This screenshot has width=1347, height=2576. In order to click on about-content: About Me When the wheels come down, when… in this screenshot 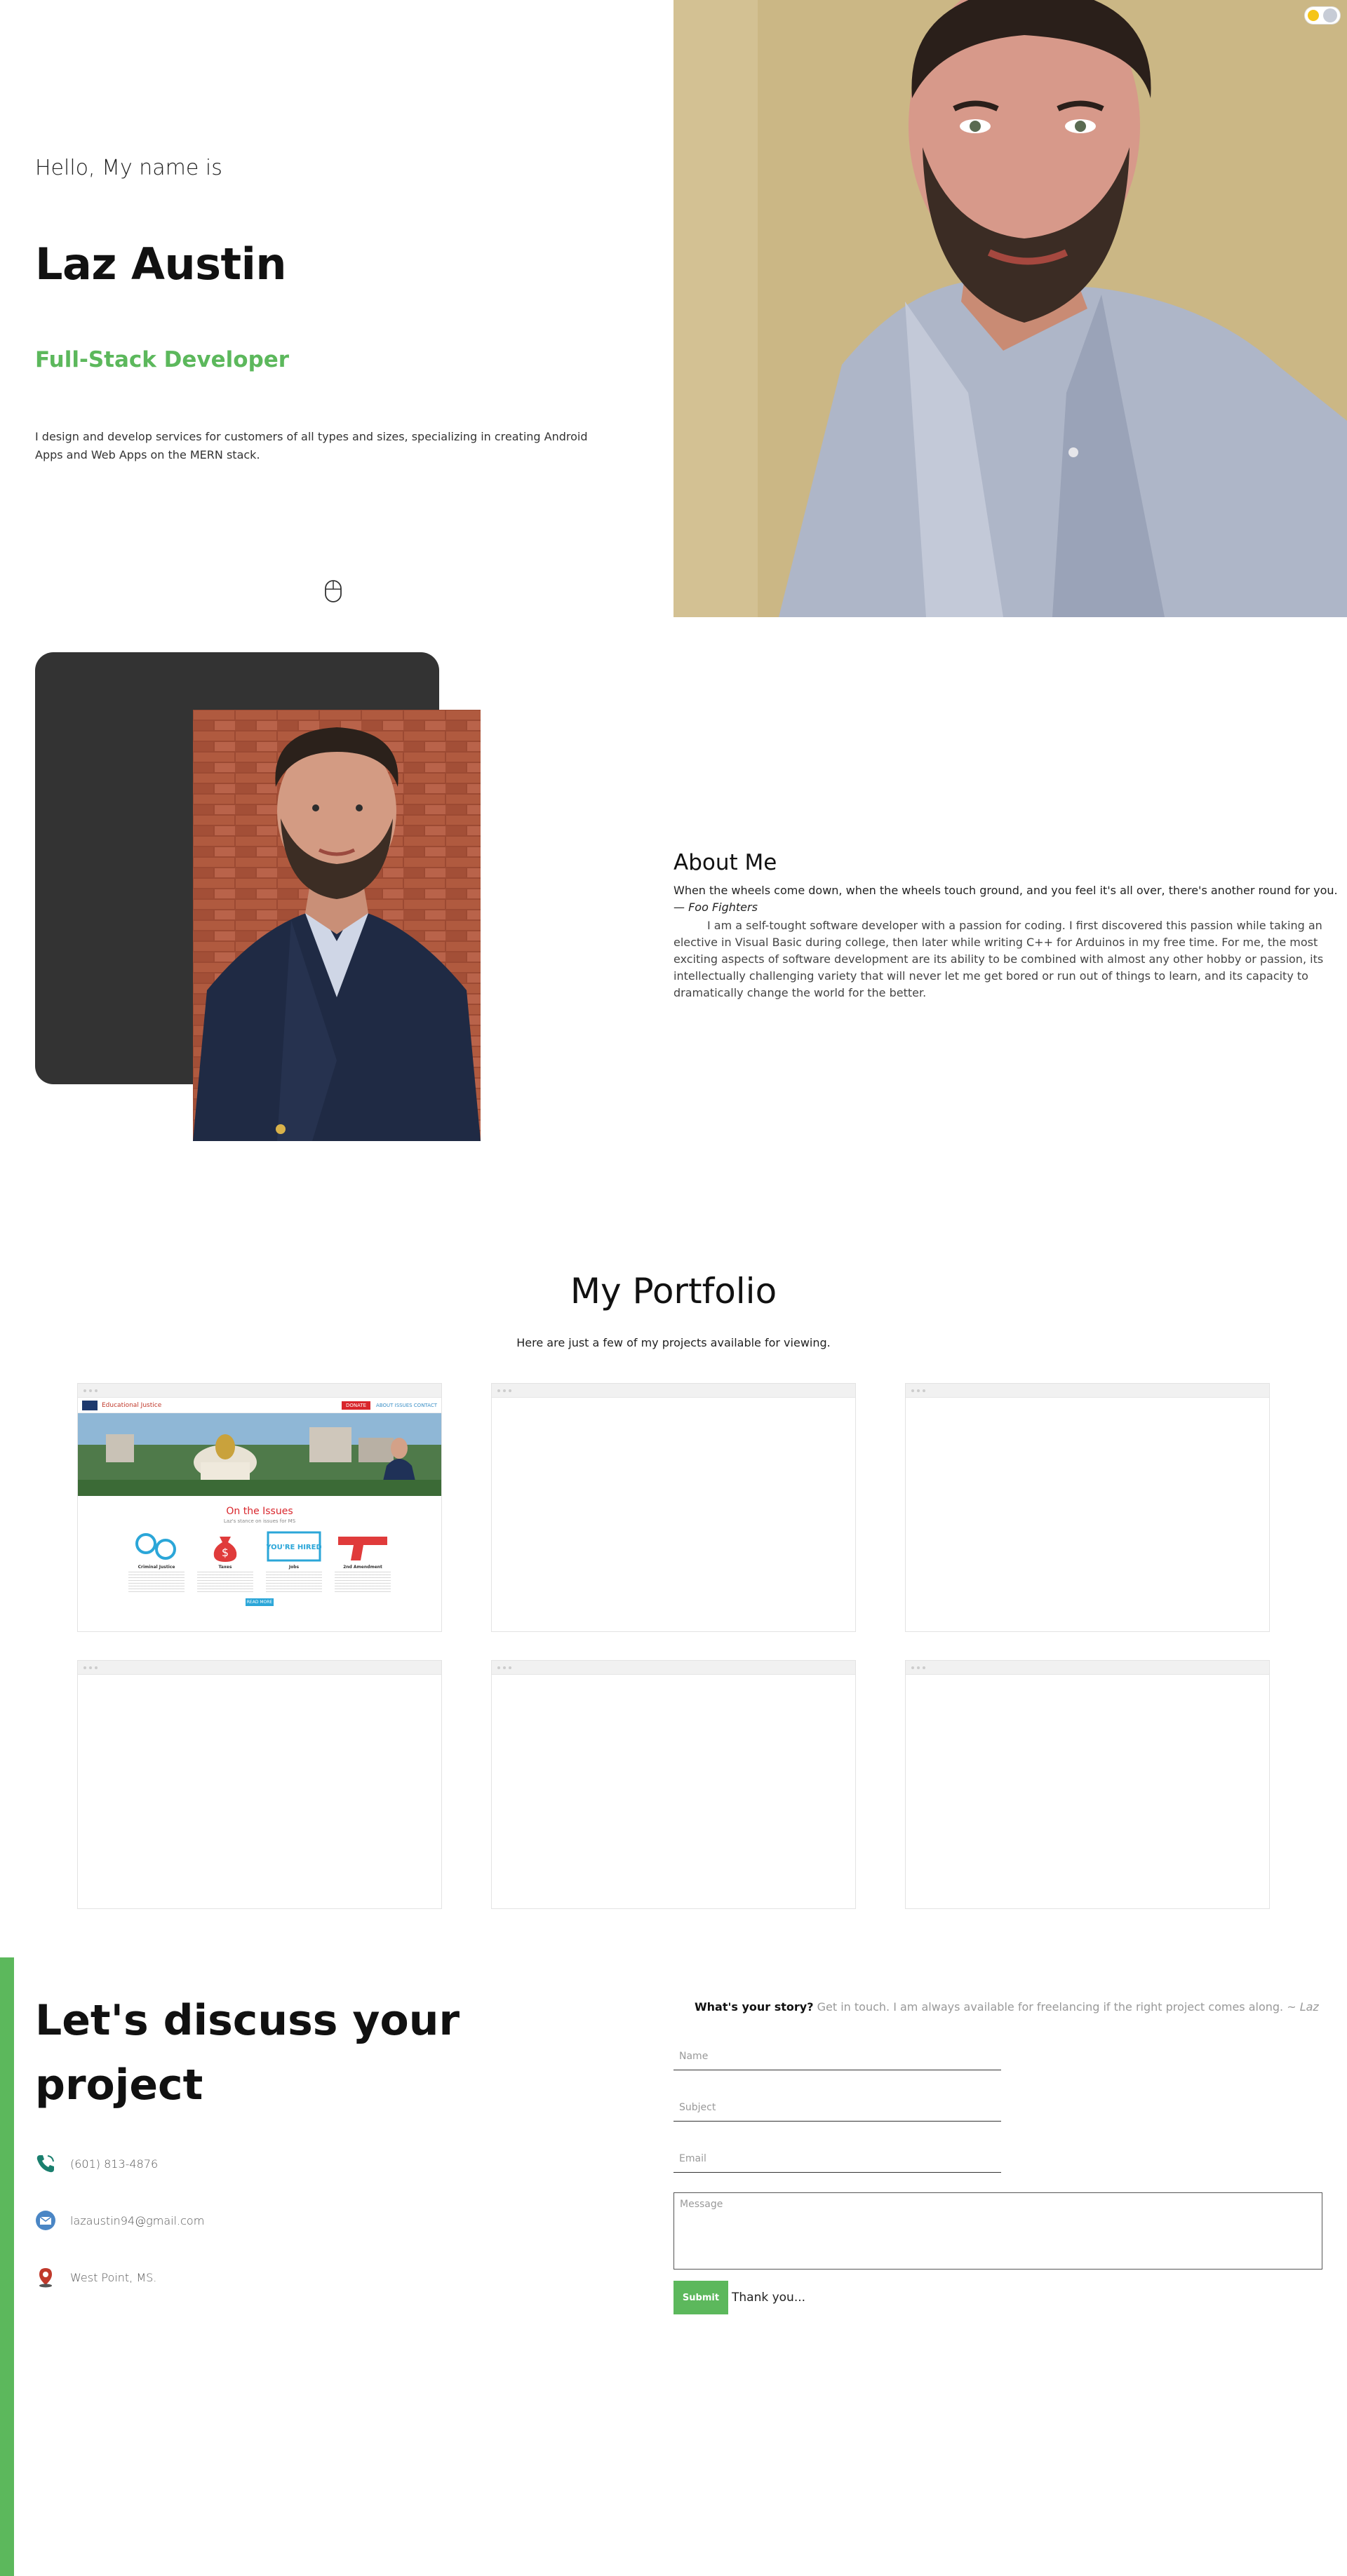, I will do `click(1008, 926)`.